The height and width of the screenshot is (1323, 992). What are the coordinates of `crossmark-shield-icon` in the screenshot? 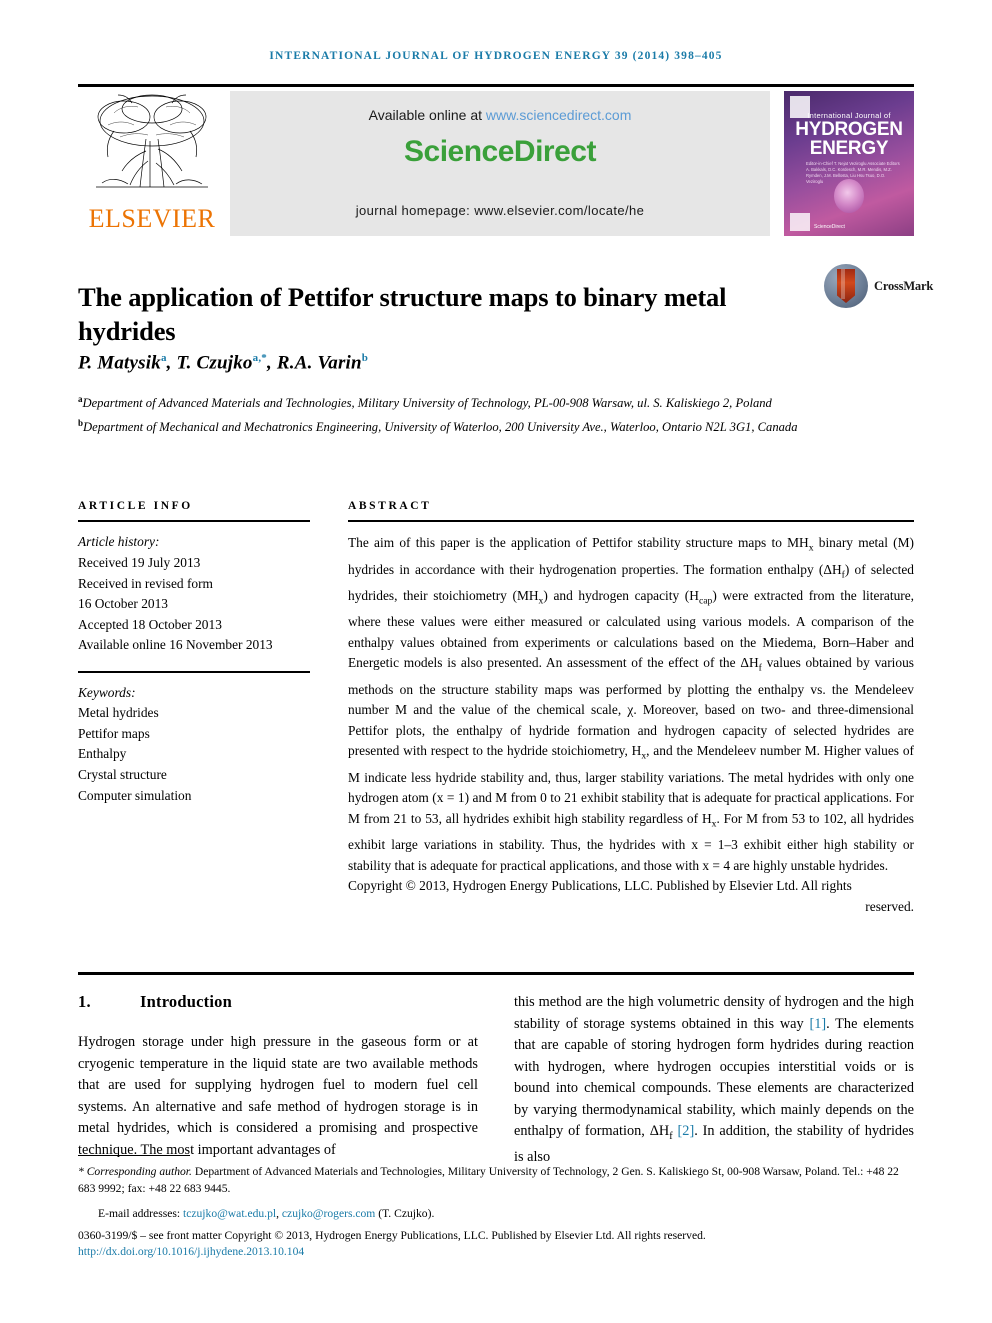 It's located at (846, 286).